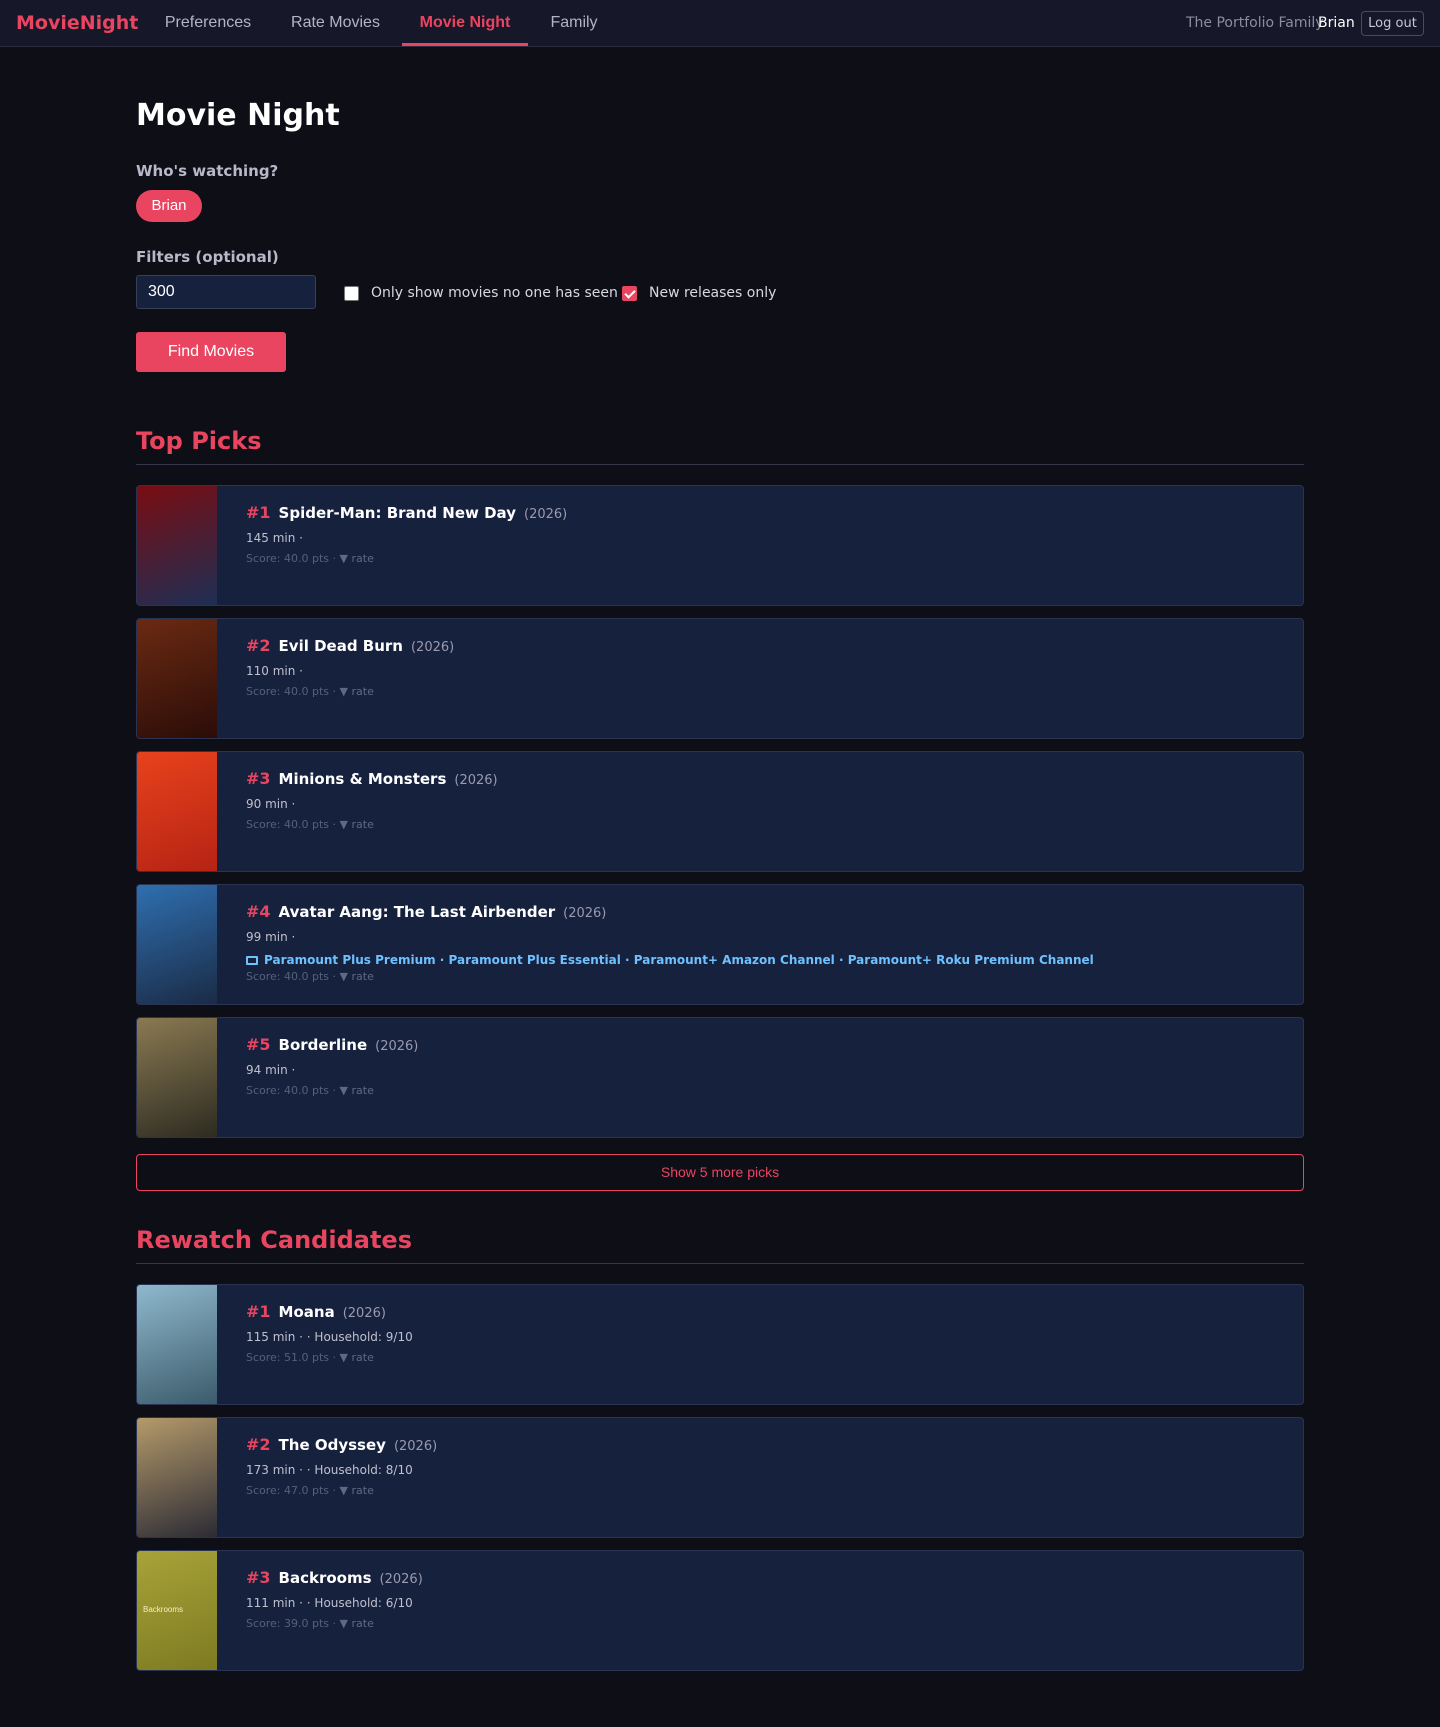  Describe the element at coordinates (258, 1044) in the screenshot. I see `rank: #5` at that location.